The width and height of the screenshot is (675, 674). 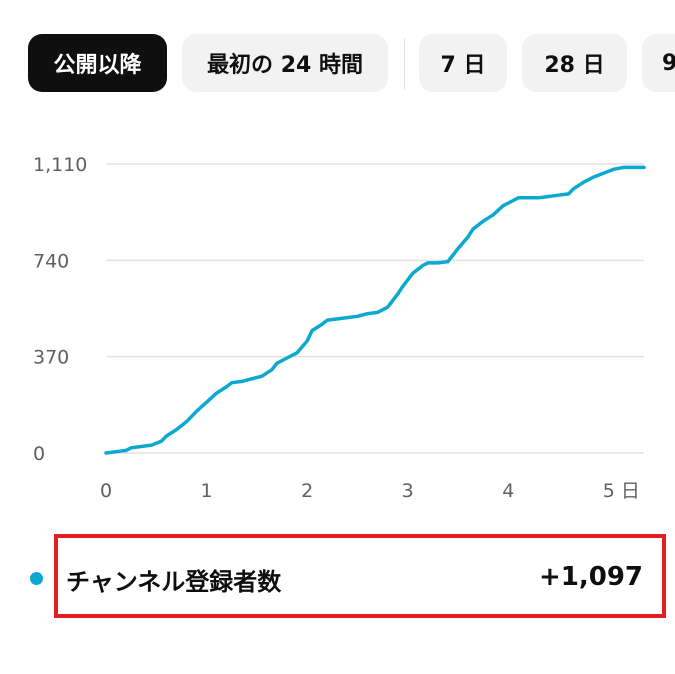 What do you see at coordinates (39, 454) in the screenshot?
I see `y-tick-label: 0` at bounding box center [39, 454].